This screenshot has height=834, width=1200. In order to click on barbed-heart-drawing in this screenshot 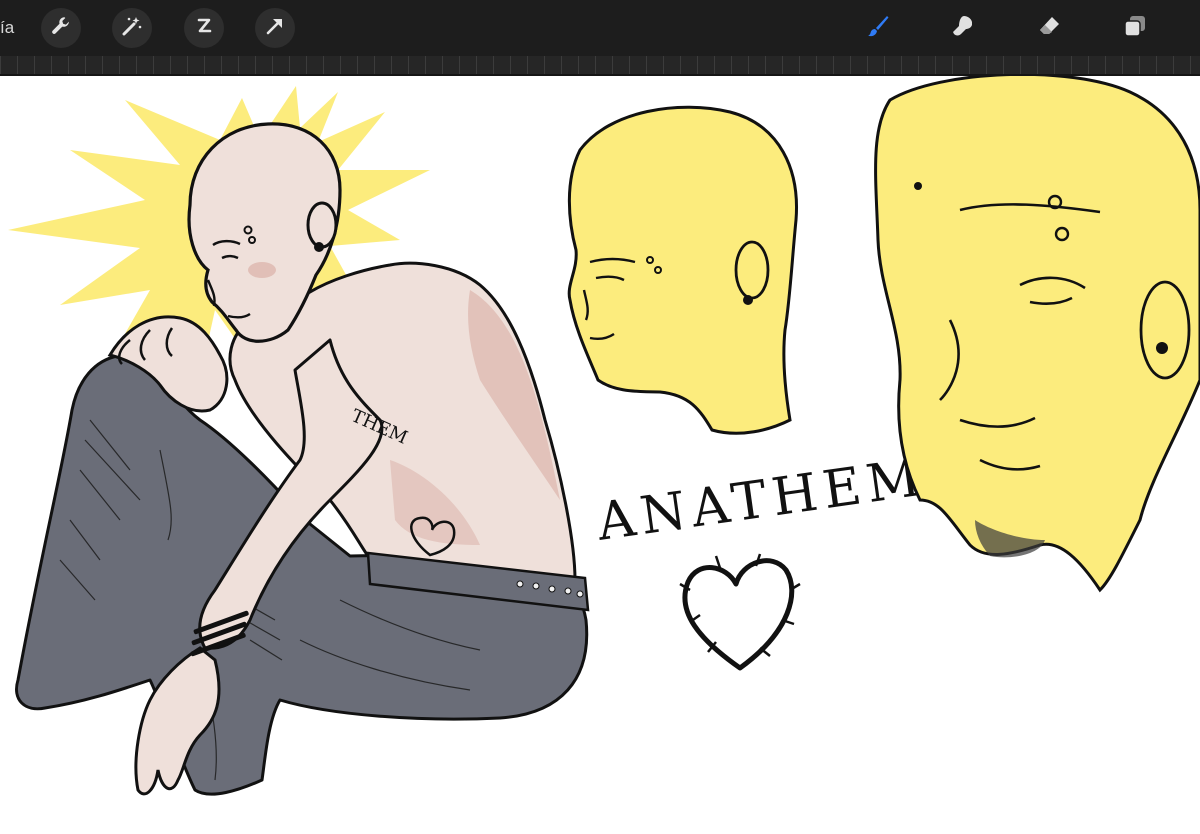, I will do `click(738, 614)`.